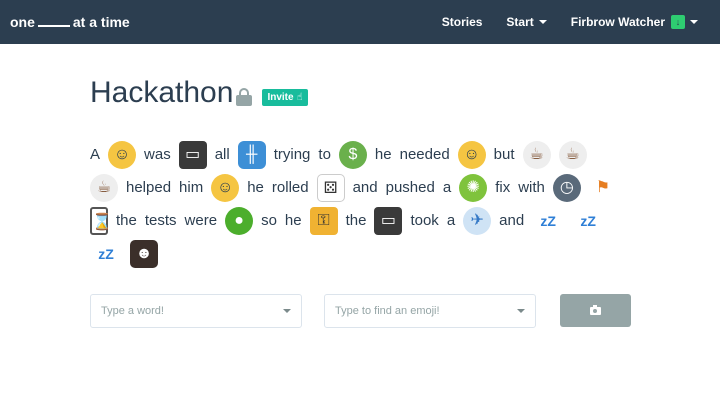 This screenshot has width=720, height=405. What do you see at coordinates (330, 188) in the screenshot?
I see `game-die-emoji: ⚄` at bounding box center [330, 188].